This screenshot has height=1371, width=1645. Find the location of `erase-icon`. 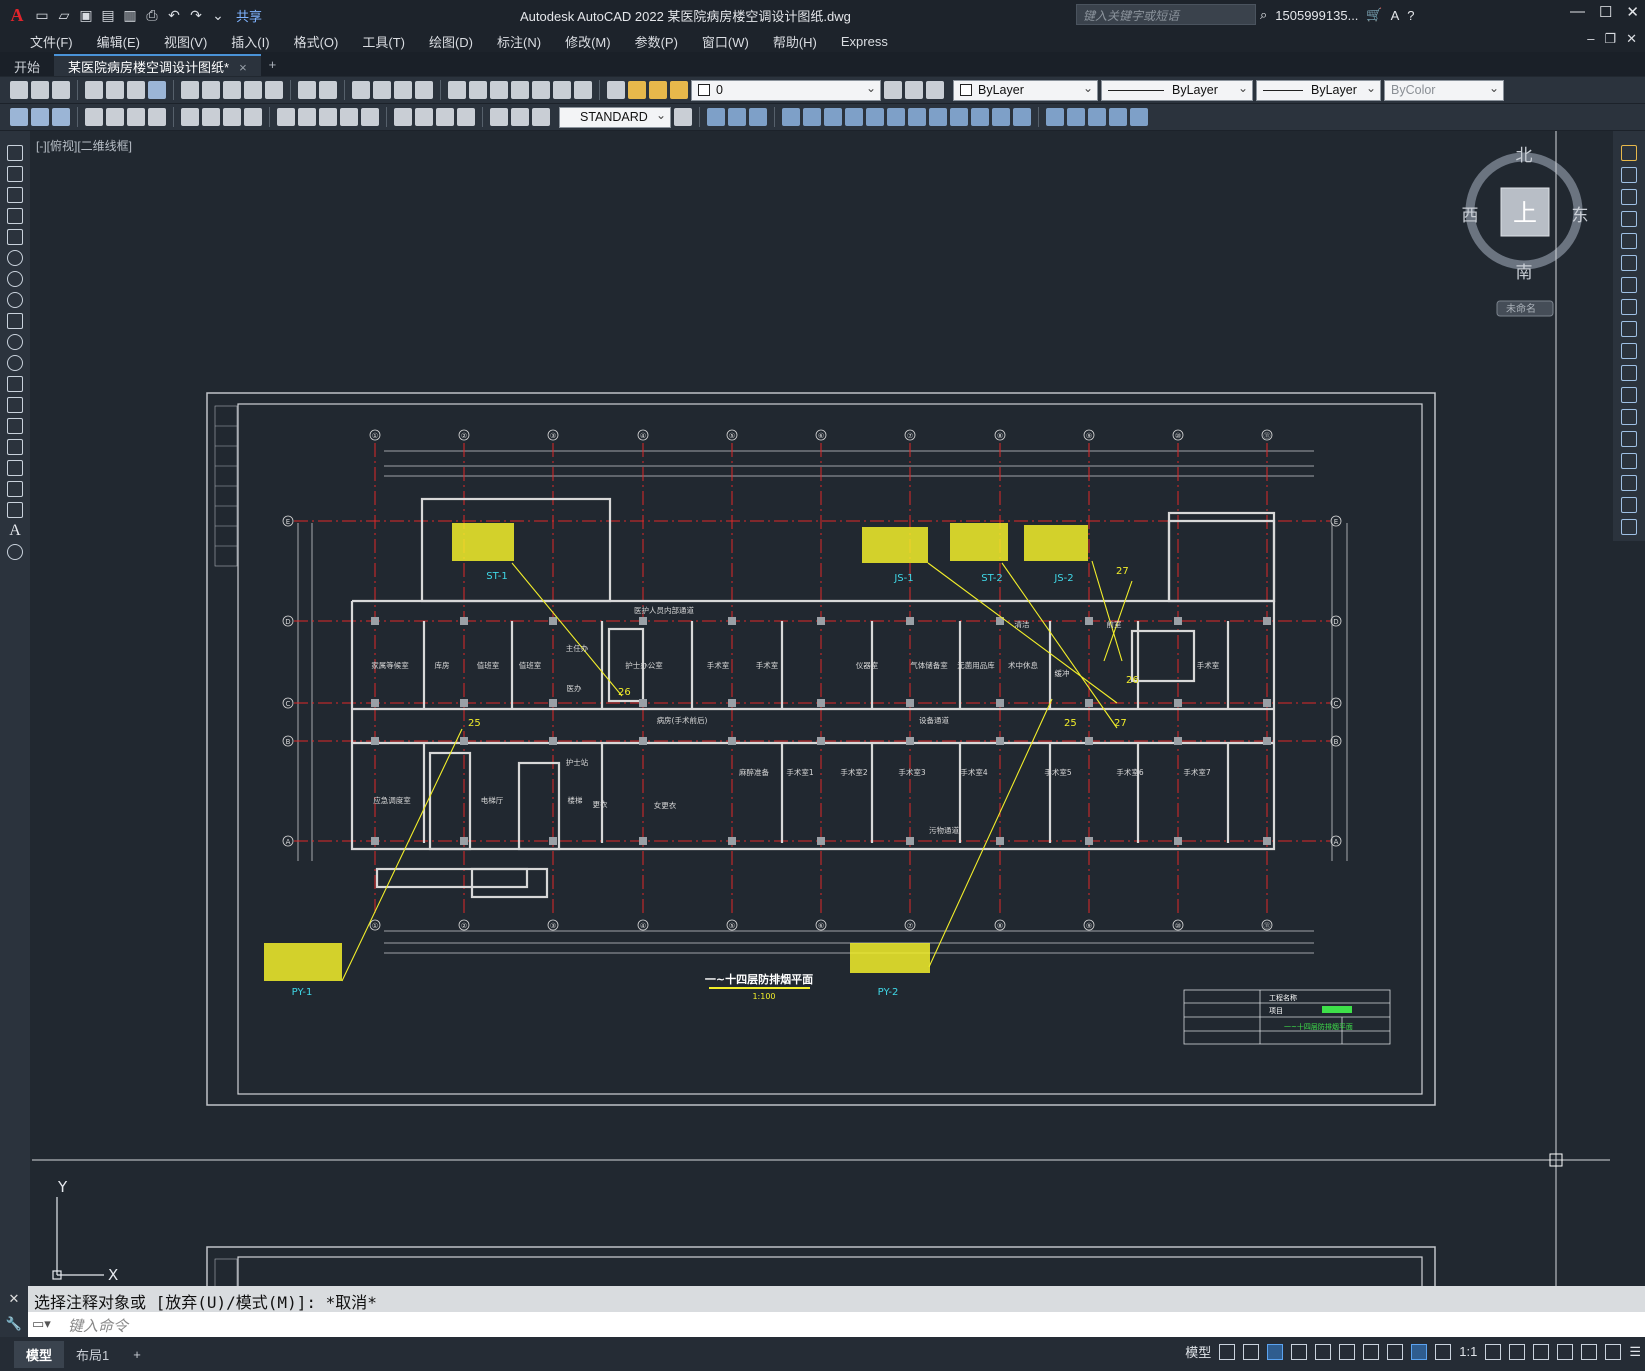

erase-icon is located at coordinates (1629, 153).